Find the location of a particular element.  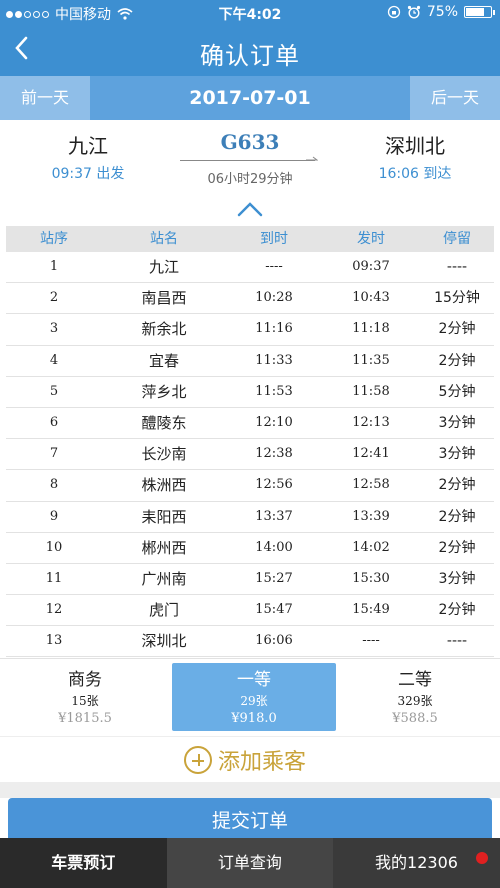

stop-arrive: 14:00 is located at coordinates (274, 547).